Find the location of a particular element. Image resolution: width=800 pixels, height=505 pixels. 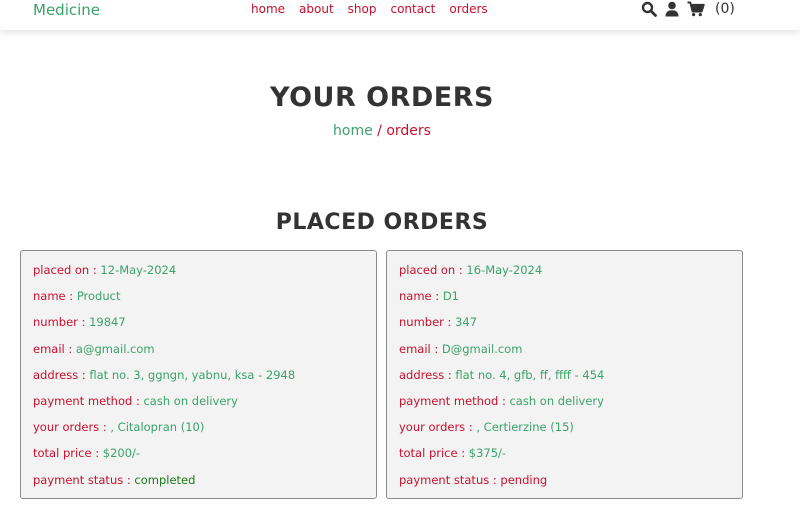

breadcrumb-home: home is located at coordinates (353, 131).